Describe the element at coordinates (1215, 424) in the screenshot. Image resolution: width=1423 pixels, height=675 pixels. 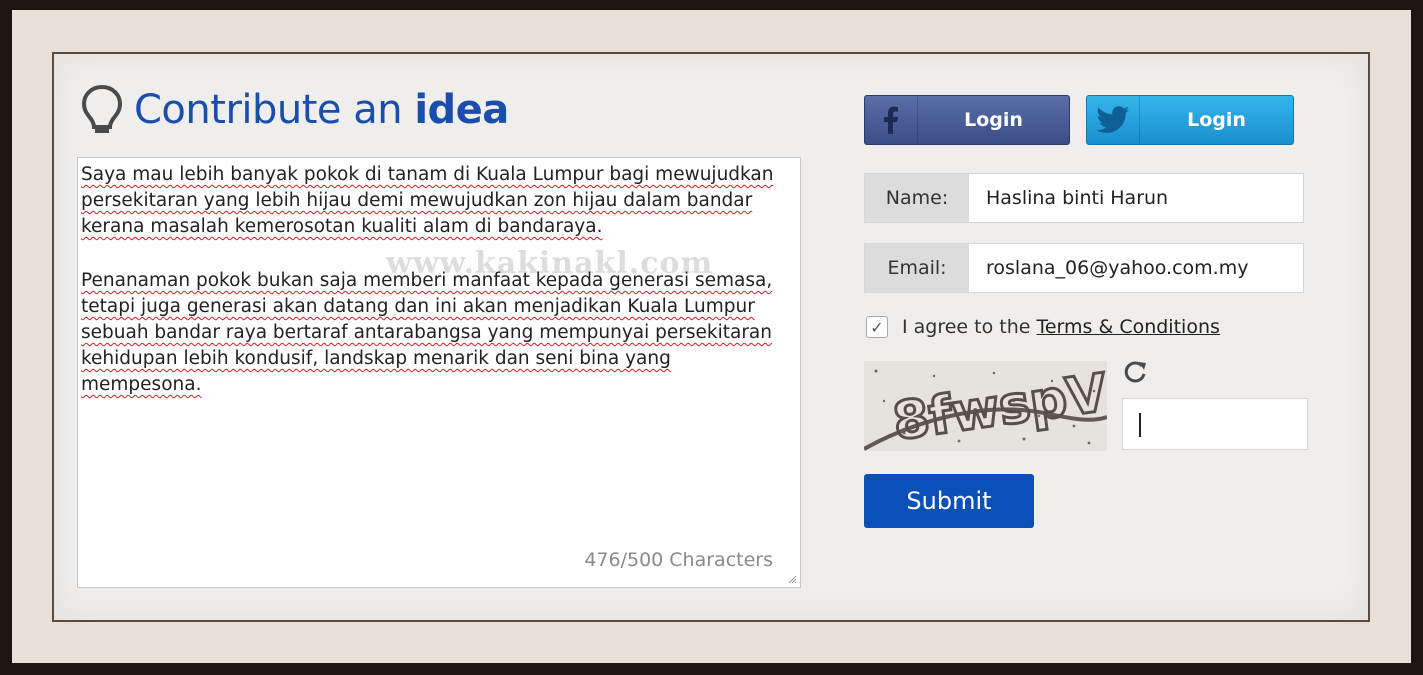
I see `captcha-input` at that location.